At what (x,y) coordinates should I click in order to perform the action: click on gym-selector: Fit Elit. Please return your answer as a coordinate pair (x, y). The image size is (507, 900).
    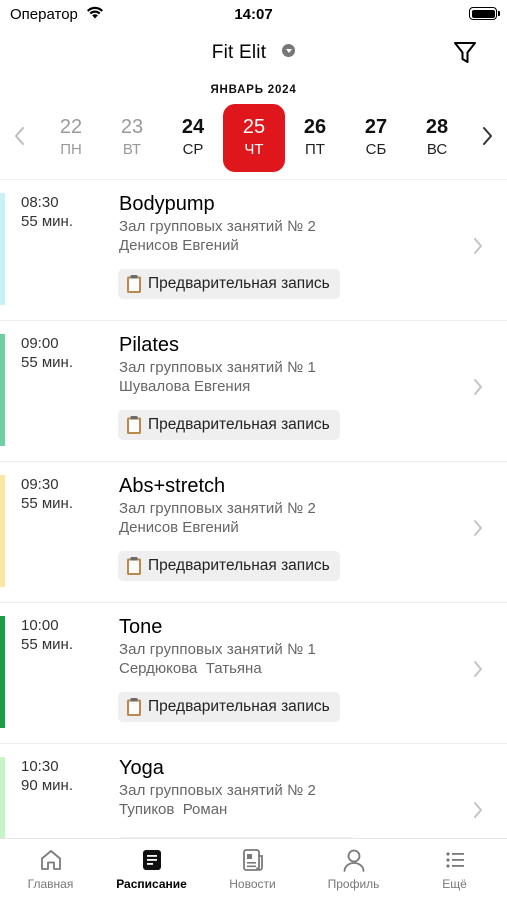
    Looking at the image, I should click on (253, 53).